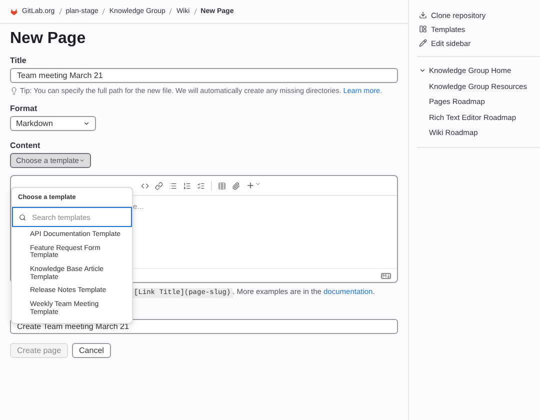 Image resolution: width=540 pixels, height=420 pixels. What do you see at coordinates (423, 15) in the screenshot?
I see `download-icon` at bounding box center [423, 15].